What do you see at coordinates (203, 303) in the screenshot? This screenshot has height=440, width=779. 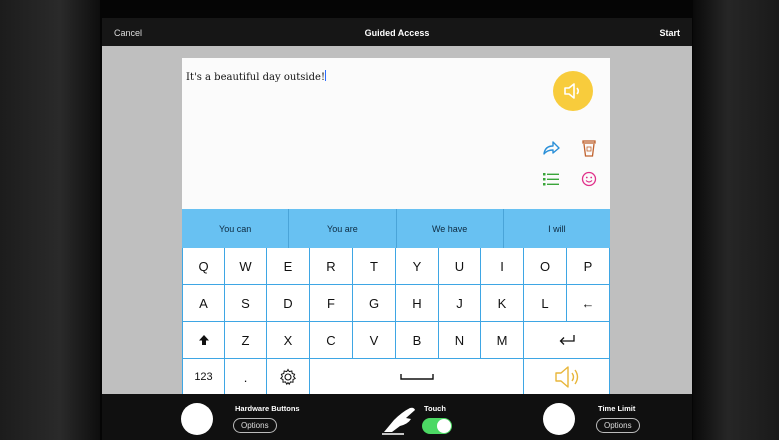 I see `key: A` at bounding box center [203, 303].